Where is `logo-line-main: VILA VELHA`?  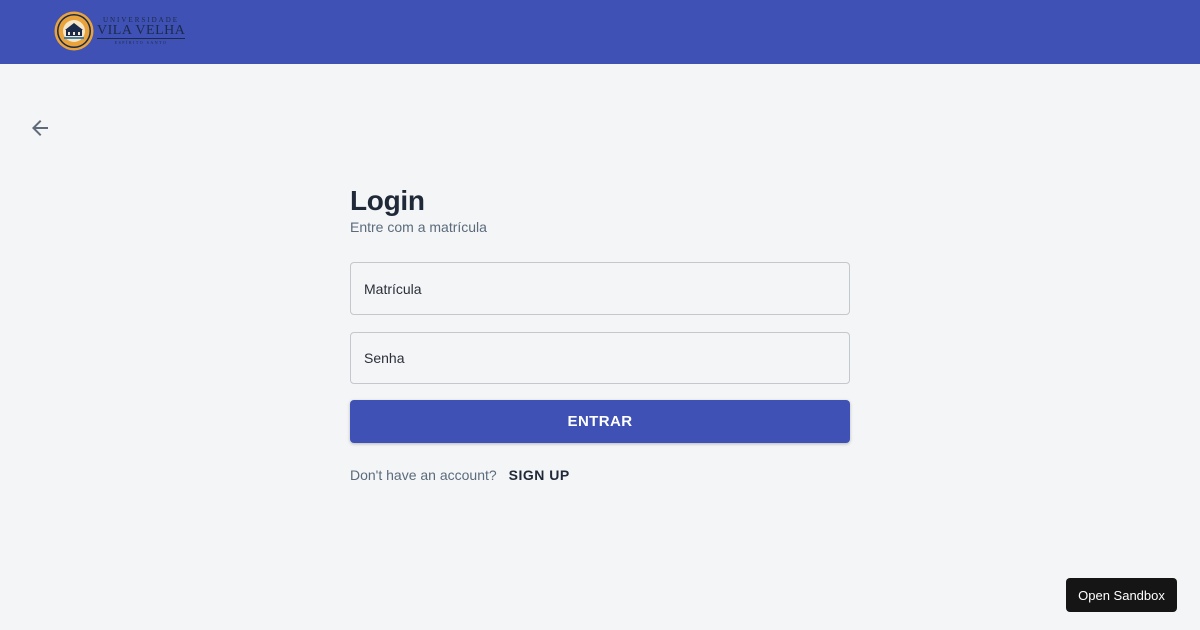 logo-line-main: VILA VELHA is located at coordinates (141, 31).